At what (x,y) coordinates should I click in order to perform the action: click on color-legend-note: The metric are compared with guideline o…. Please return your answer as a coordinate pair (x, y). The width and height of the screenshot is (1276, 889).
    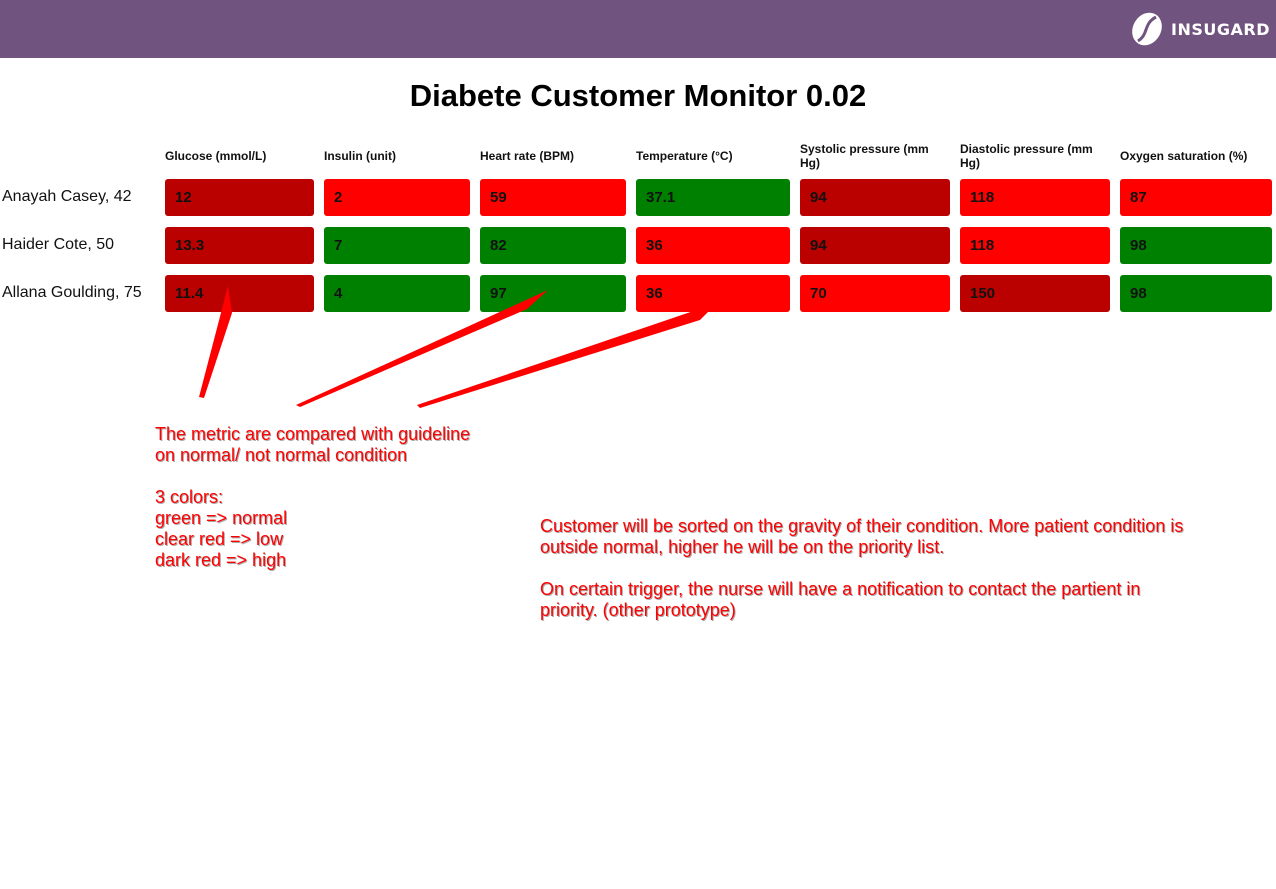
    Looking at the image, I should click on (313, 497).